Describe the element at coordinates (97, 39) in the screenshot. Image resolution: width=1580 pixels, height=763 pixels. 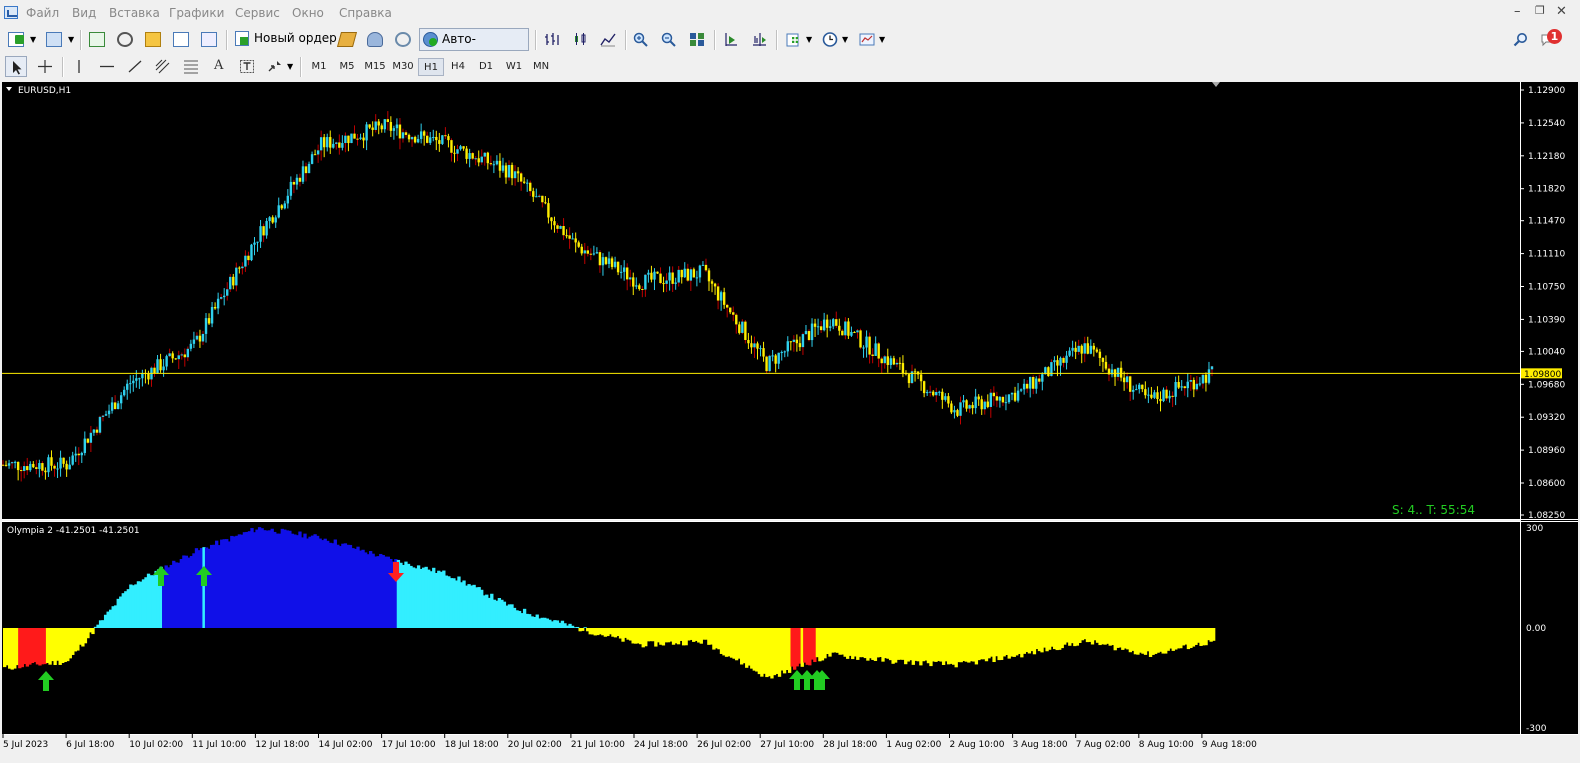
I see `market-watch-button` at that location.